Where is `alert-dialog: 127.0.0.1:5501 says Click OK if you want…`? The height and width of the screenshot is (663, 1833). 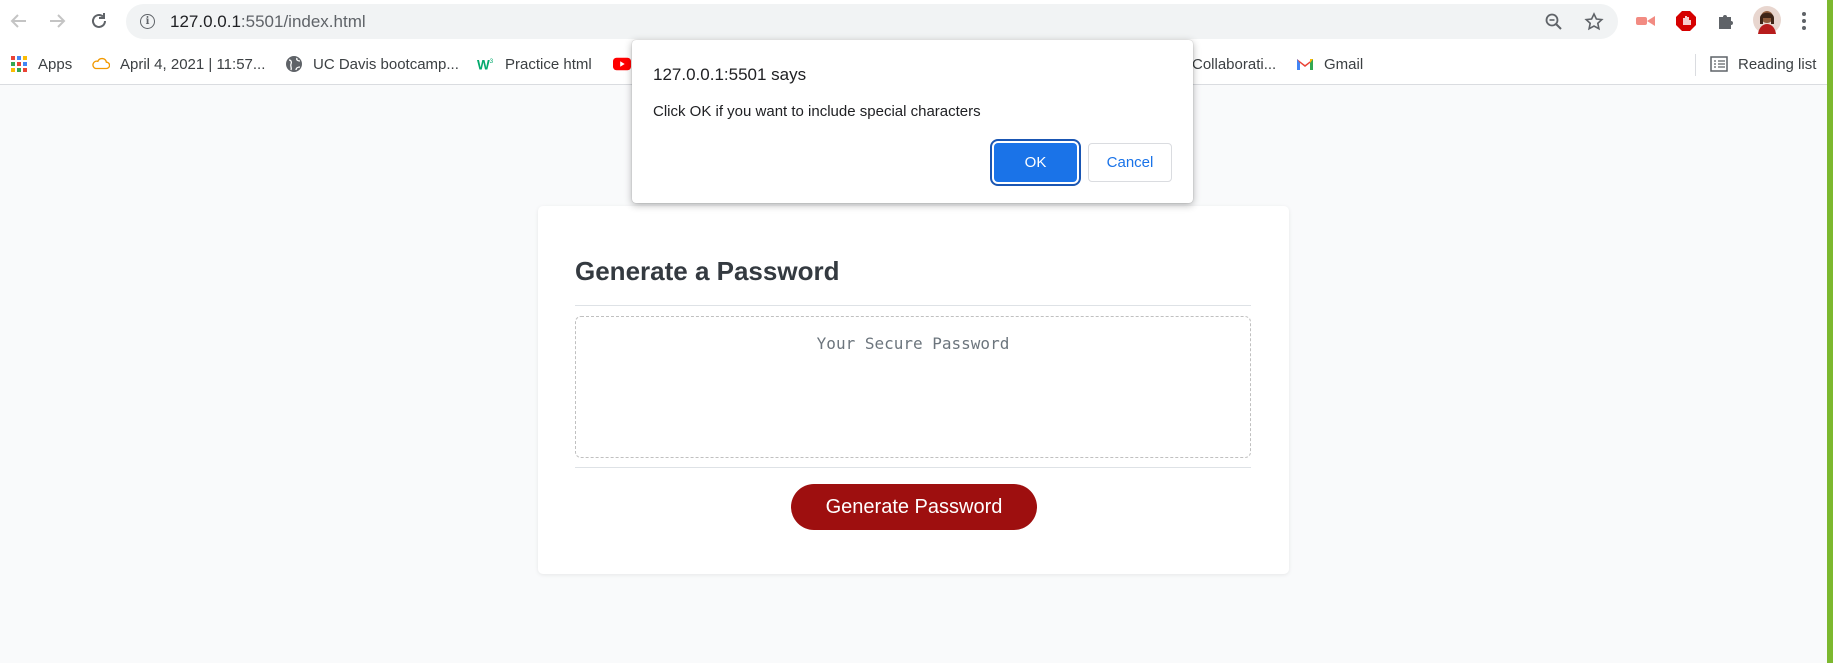
alert-dialog: 127.0.0.1:5501 says Click OK if you want… is located at coordinates (912, 121).